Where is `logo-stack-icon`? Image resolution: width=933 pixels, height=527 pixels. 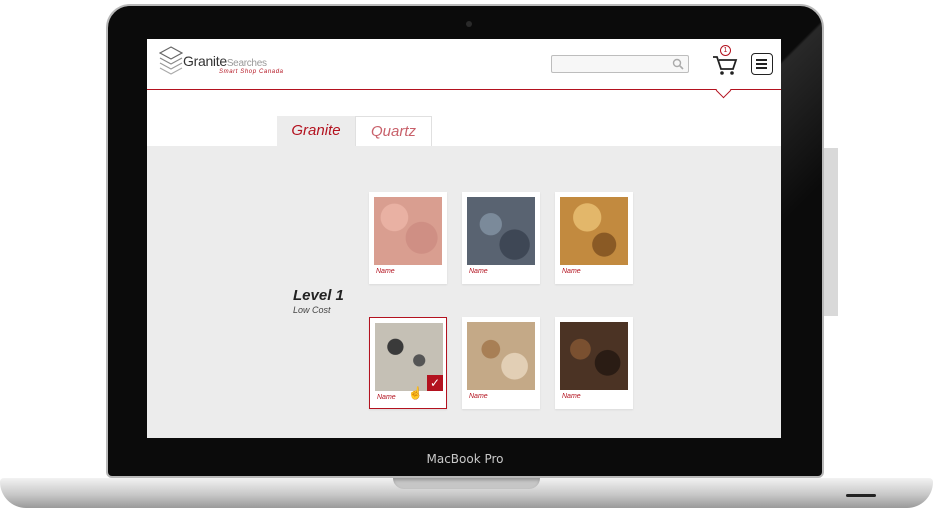
logo-stack-icon is located at coordinates (171, 60).